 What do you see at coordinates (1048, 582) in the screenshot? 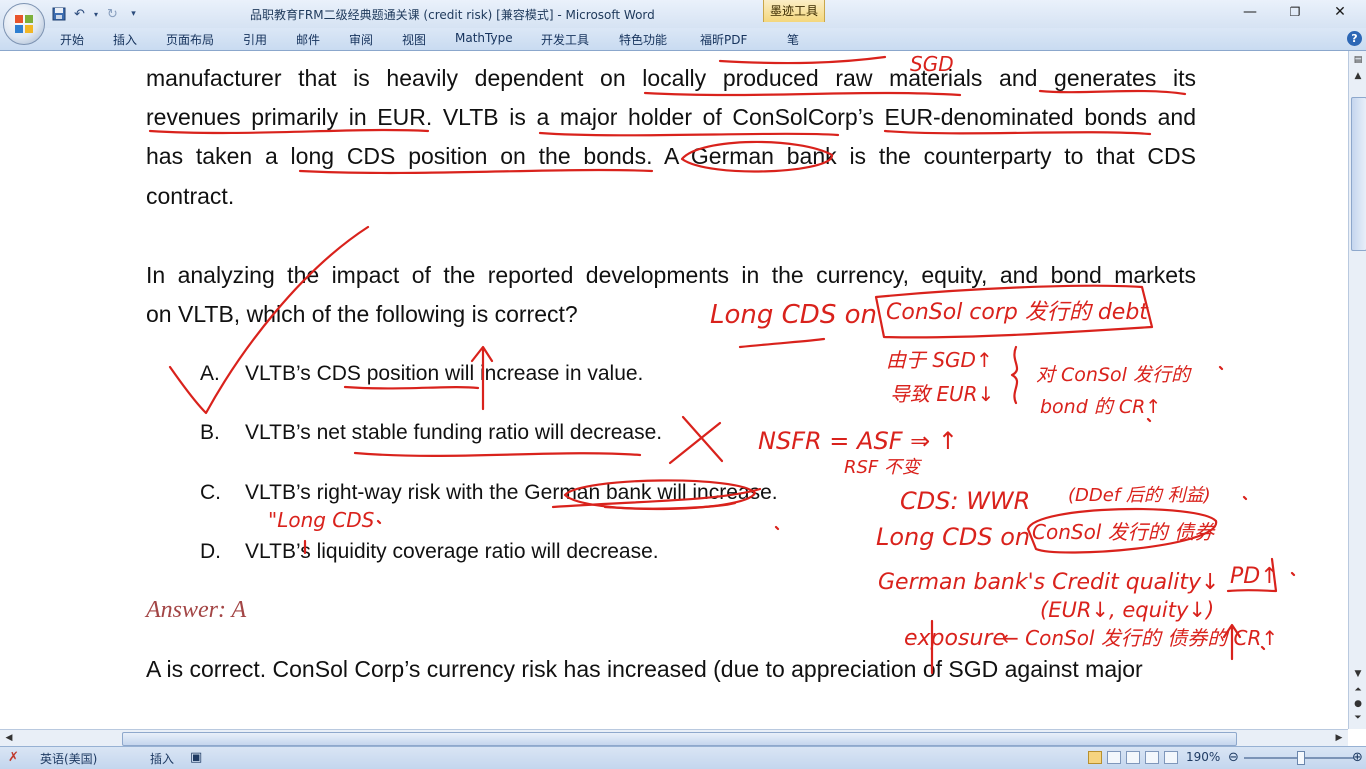
I see `ink-note-german-bank: German bank's Credit quality↓` at bounding box center [1048, 582].